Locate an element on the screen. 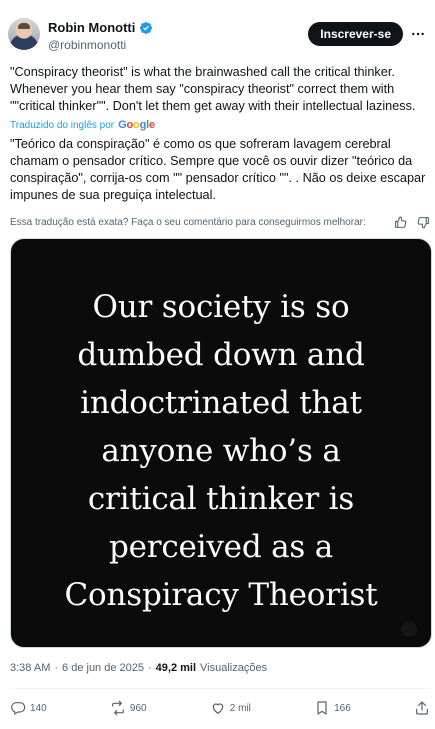 The width and height of the screenshot is (435, 729). quote-line: anyone who’s a is located at coordinates (221, 451).